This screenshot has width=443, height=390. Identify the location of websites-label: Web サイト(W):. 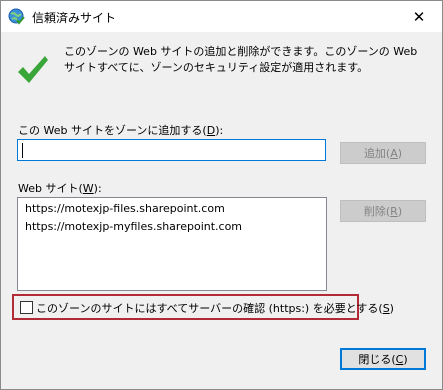
(60, 188).